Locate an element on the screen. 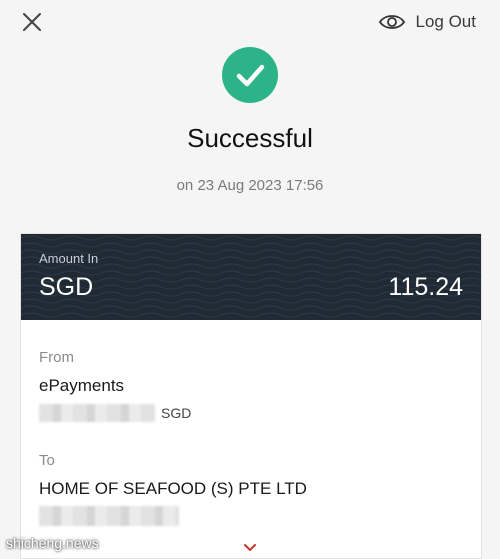  amount-header: Amount In SGD 115.24 is located at coordinates (251, 277).